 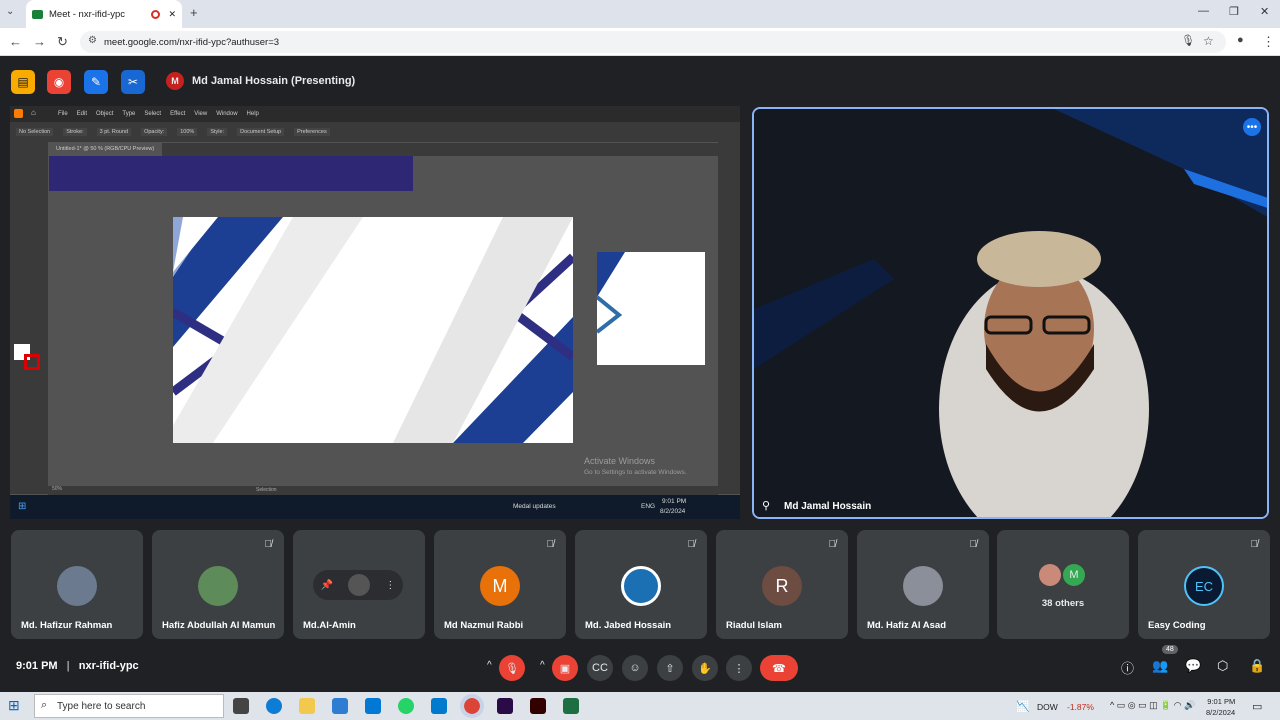 What do you see at coordinates (59, 82) in the screenshot?
I see `record-extension-icon: ◉` at bounding box center [59, 82].